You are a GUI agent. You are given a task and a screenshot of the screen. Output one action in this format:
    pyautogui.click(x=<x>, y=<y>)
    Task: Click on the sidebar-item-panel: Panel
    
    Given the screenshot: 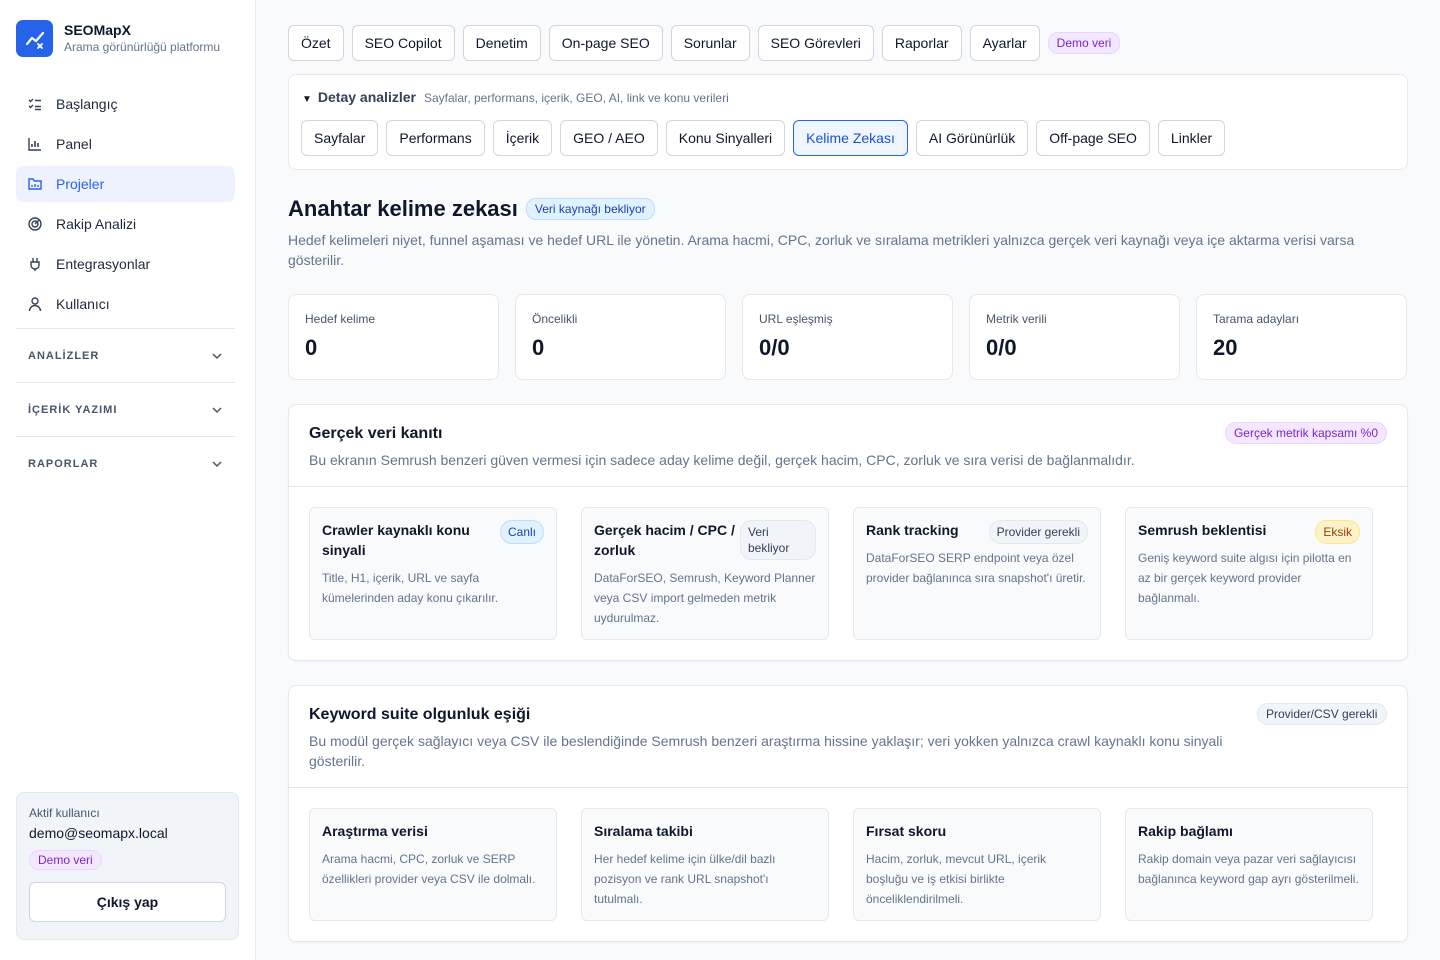 What is the action you would take?
    pyautogui.click(x=125, y=144)
    